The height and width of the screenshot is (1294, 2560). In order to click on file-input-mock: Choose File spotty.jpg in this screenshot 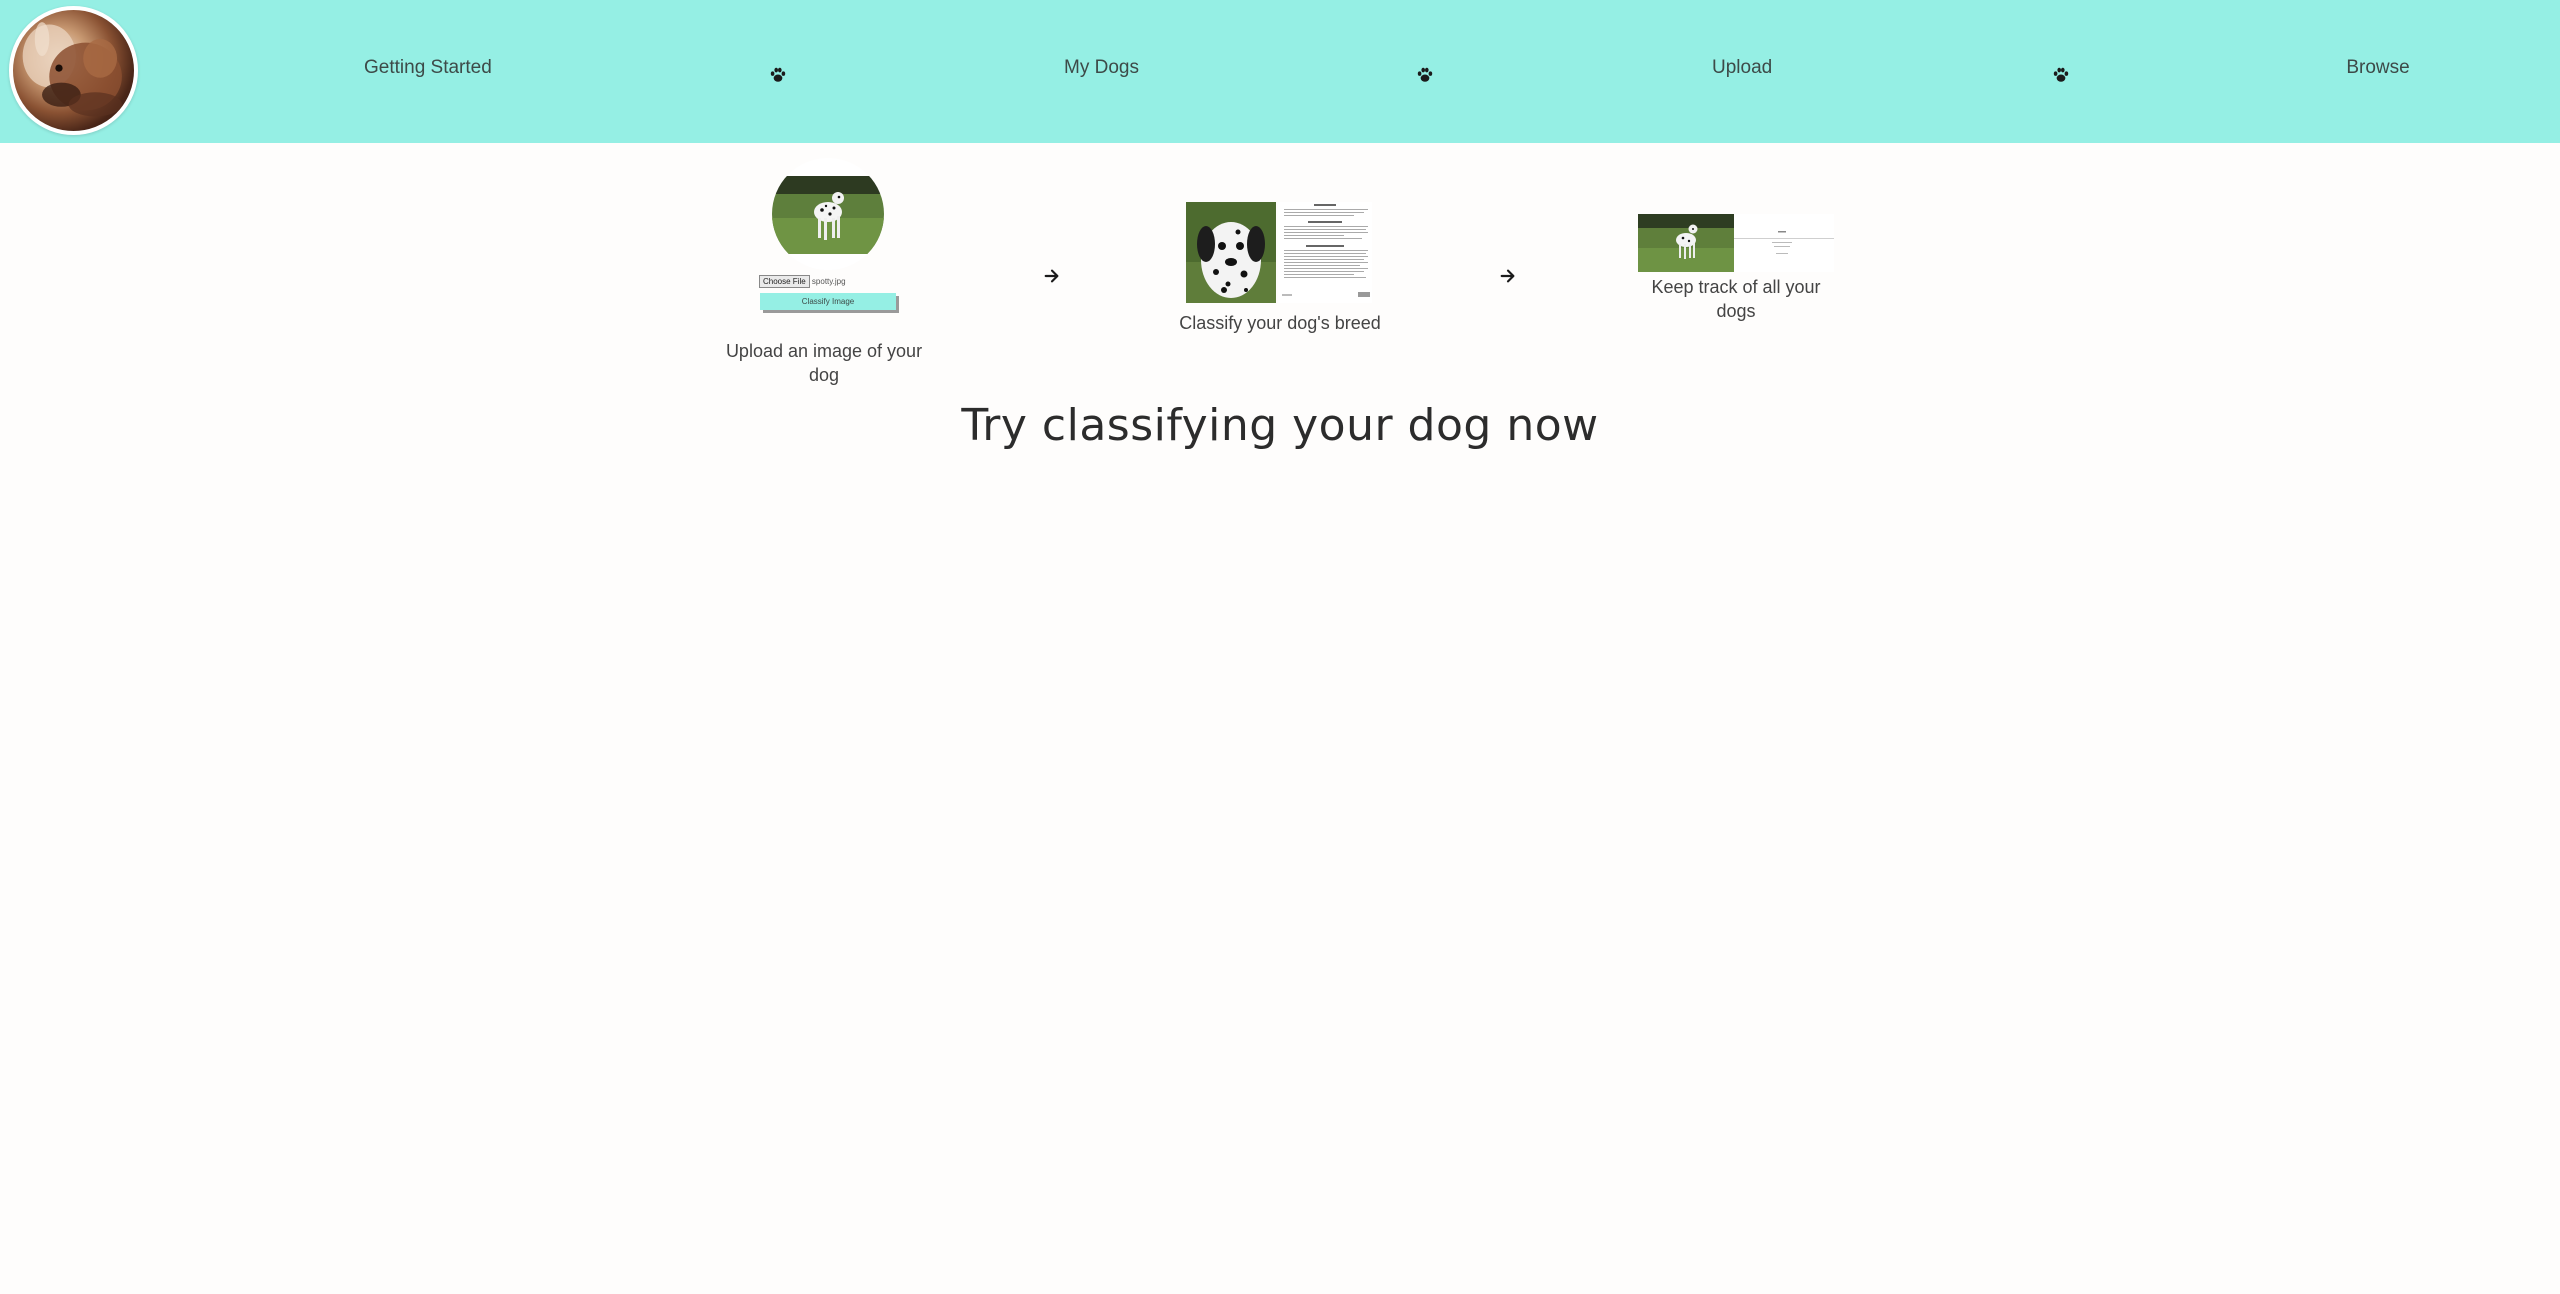, I will do `click(802, 282)`.